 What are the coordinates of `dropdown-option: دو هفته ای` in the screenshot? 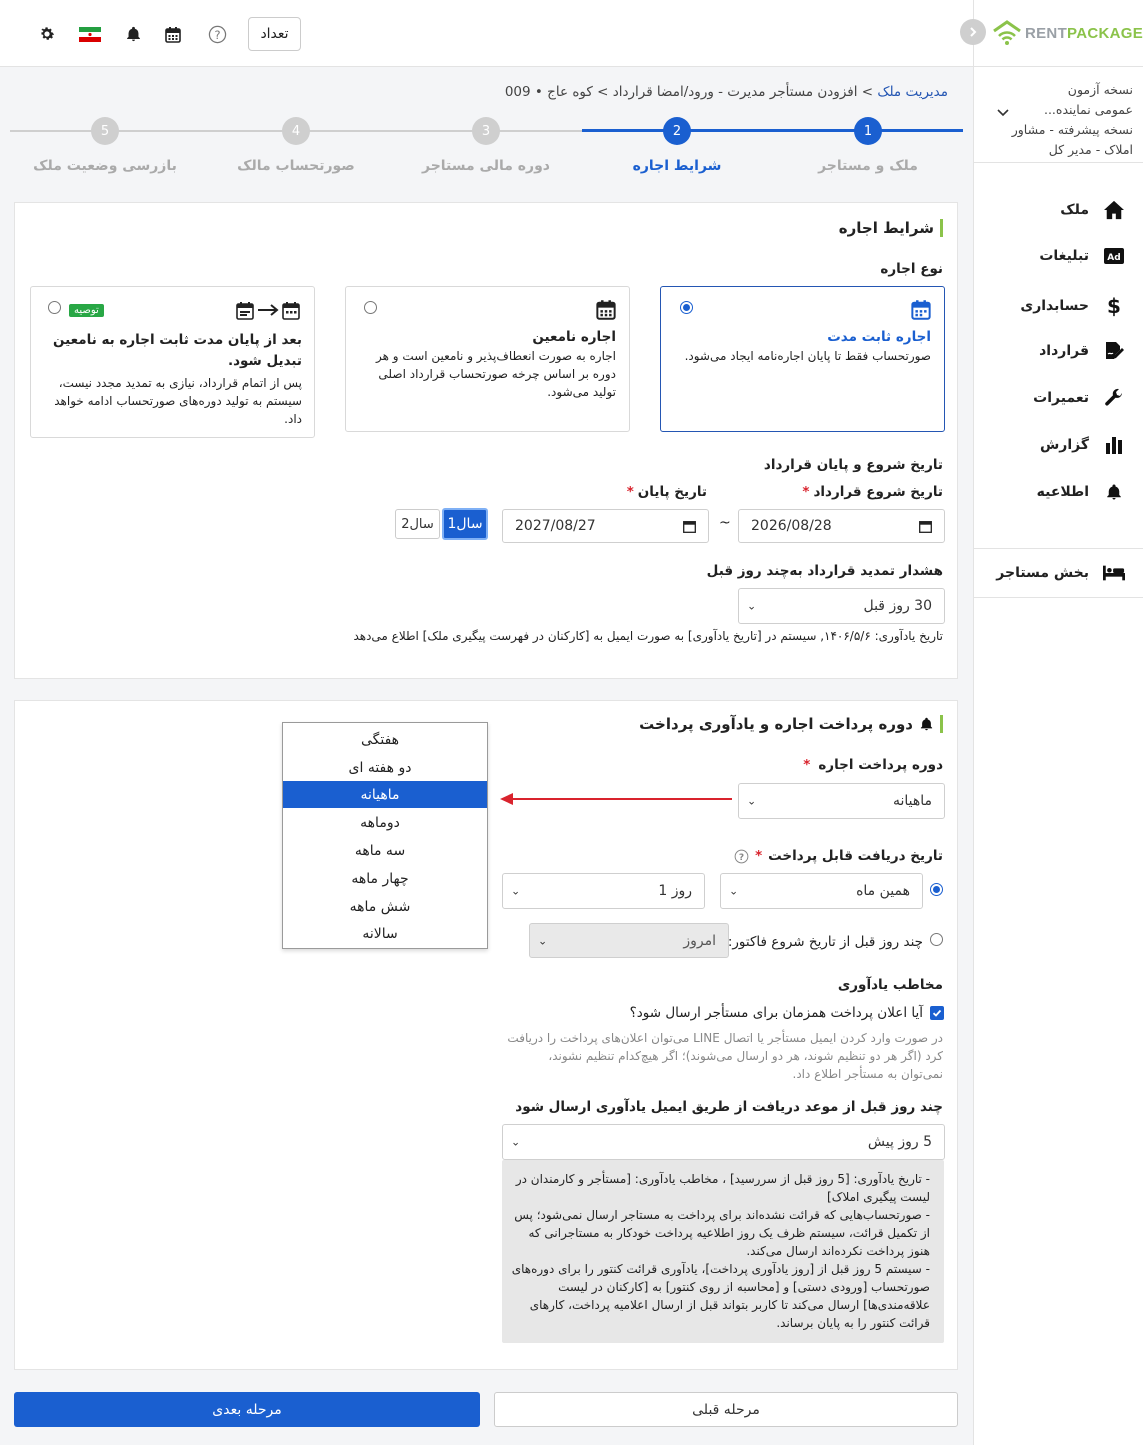 It's located at (385, 767).